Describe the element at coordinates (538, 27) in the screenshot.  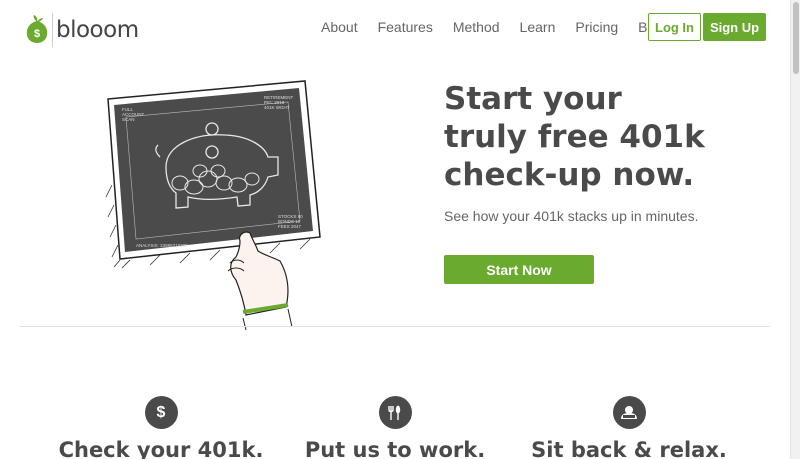
I see `nav-learn: Learn` at that location.